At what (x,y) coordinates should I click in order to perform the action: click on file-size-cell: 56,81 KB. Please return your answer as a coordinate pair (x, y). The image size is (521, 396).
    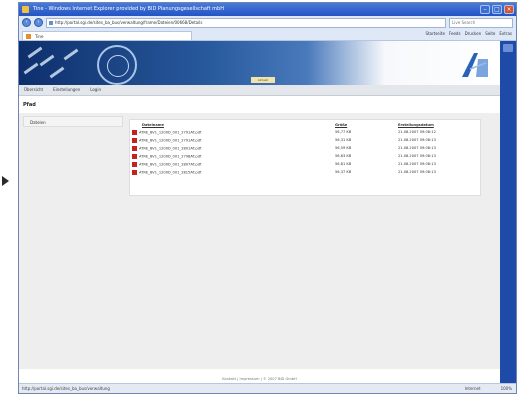
    Looking at the image, I should click on (343, 164).